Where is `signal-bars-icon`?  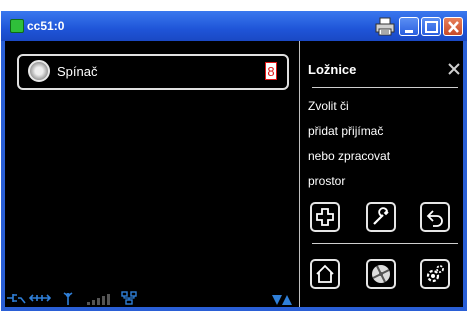
signal-bars-icon is located at coordinates (98, 299).